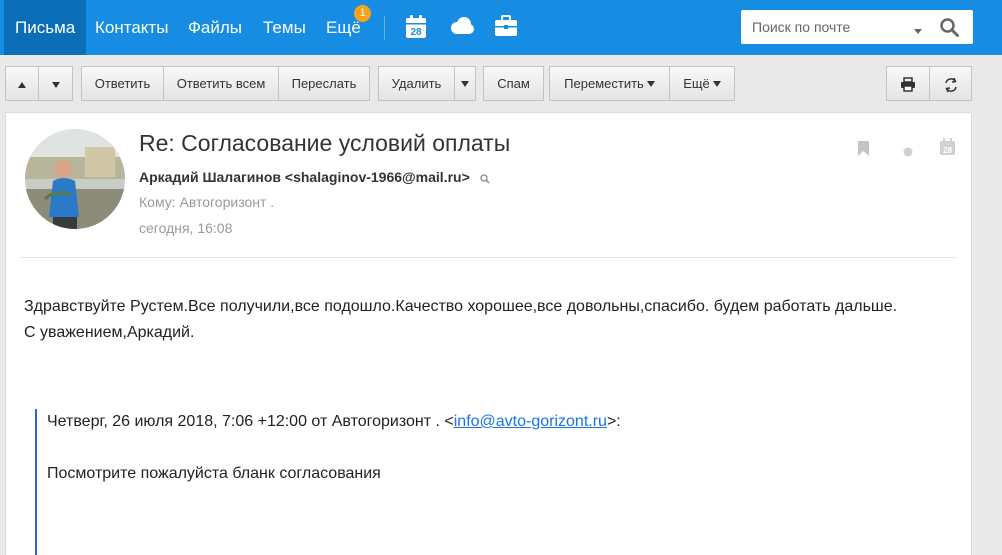 This screenshot has height=555, width=1002. I want to click on translate-button, so click(950, 83).